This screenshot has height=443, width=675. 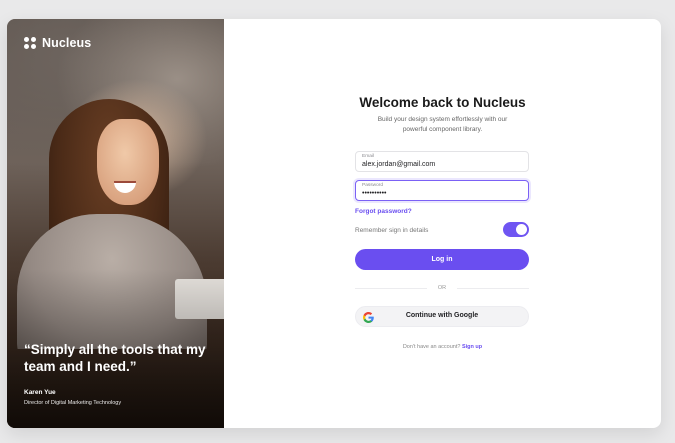 What do you see at coordinates (493, 288) in the screenshot?
I see `divider-line-right` at bounding box center [493, 288].